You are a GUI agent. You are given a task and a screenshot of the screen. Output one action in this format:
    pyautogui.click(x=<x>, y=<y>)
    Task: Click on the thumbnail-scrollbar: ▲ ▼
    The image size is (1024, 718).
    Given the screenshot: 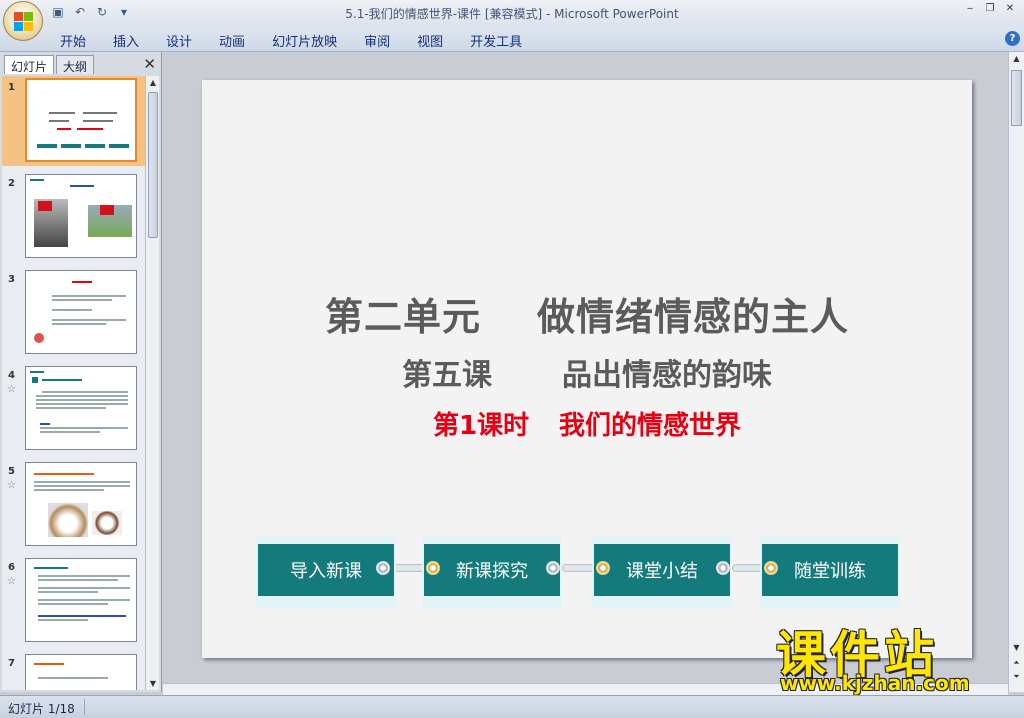 What is the action you would take?
    pyautogui.click(x=152, y=383)
    